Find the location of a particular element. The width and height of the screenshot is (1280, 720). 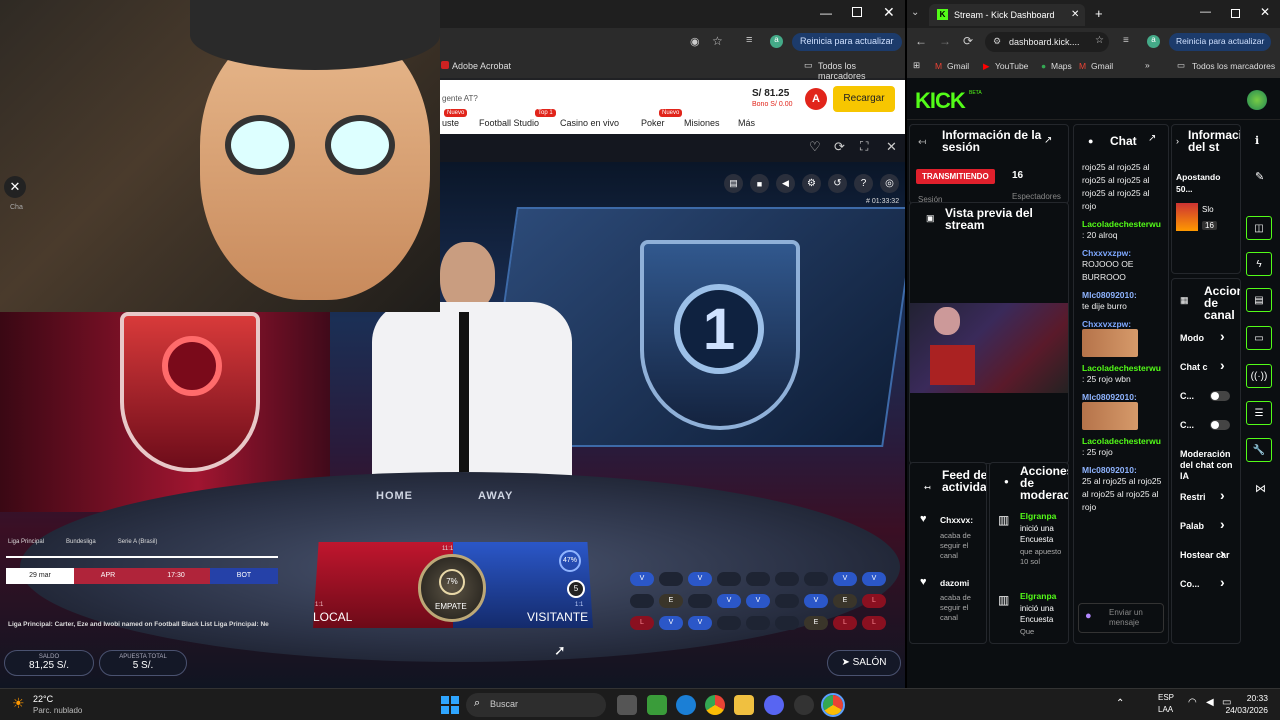

chat-popout-icon: ↗ is located at coordinates (1152, 138).